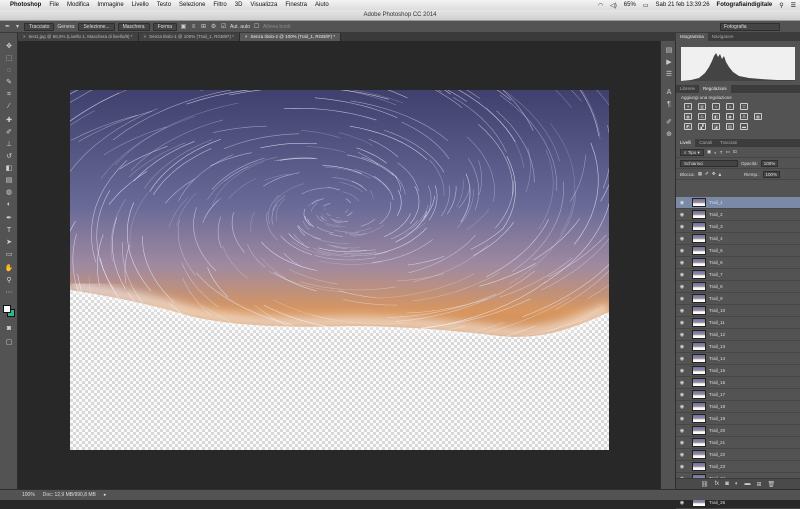 The height and width of the screenshot is (509, 800). I want to click on curves-icon: ∿, so click(716, 106).